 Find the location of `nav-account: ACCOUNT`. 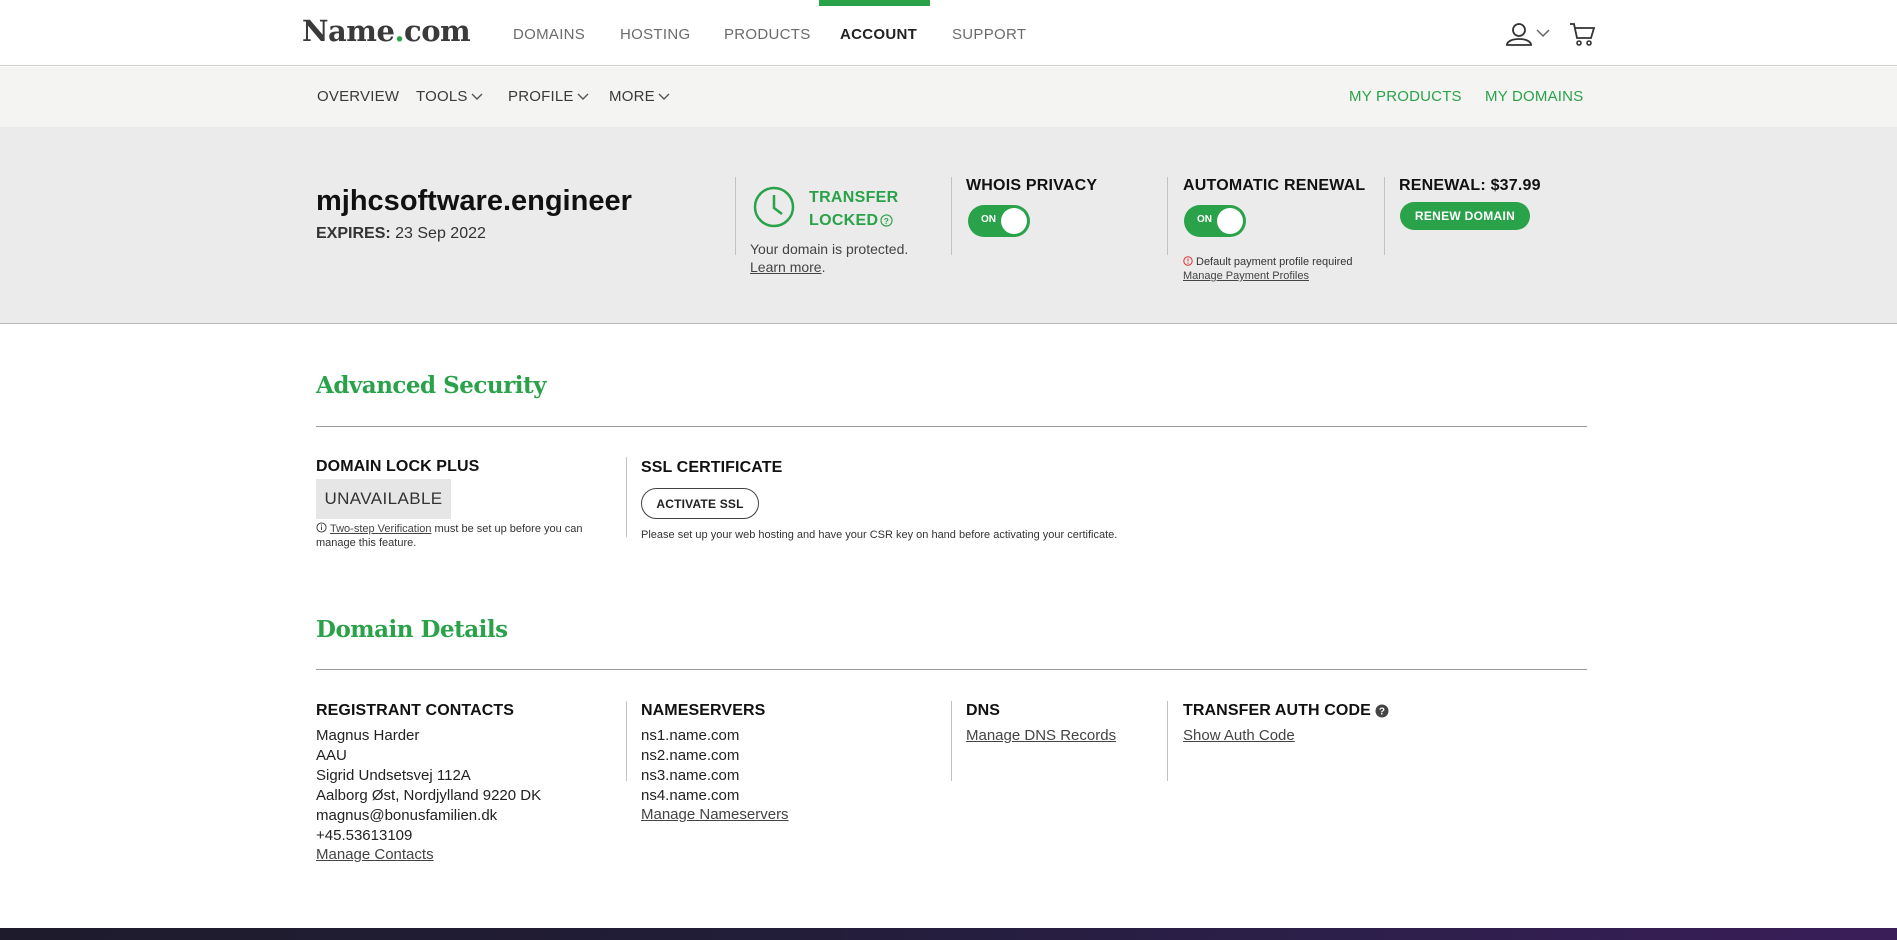

nav-account: ACCOUNT is located at coordinates (878, 34).